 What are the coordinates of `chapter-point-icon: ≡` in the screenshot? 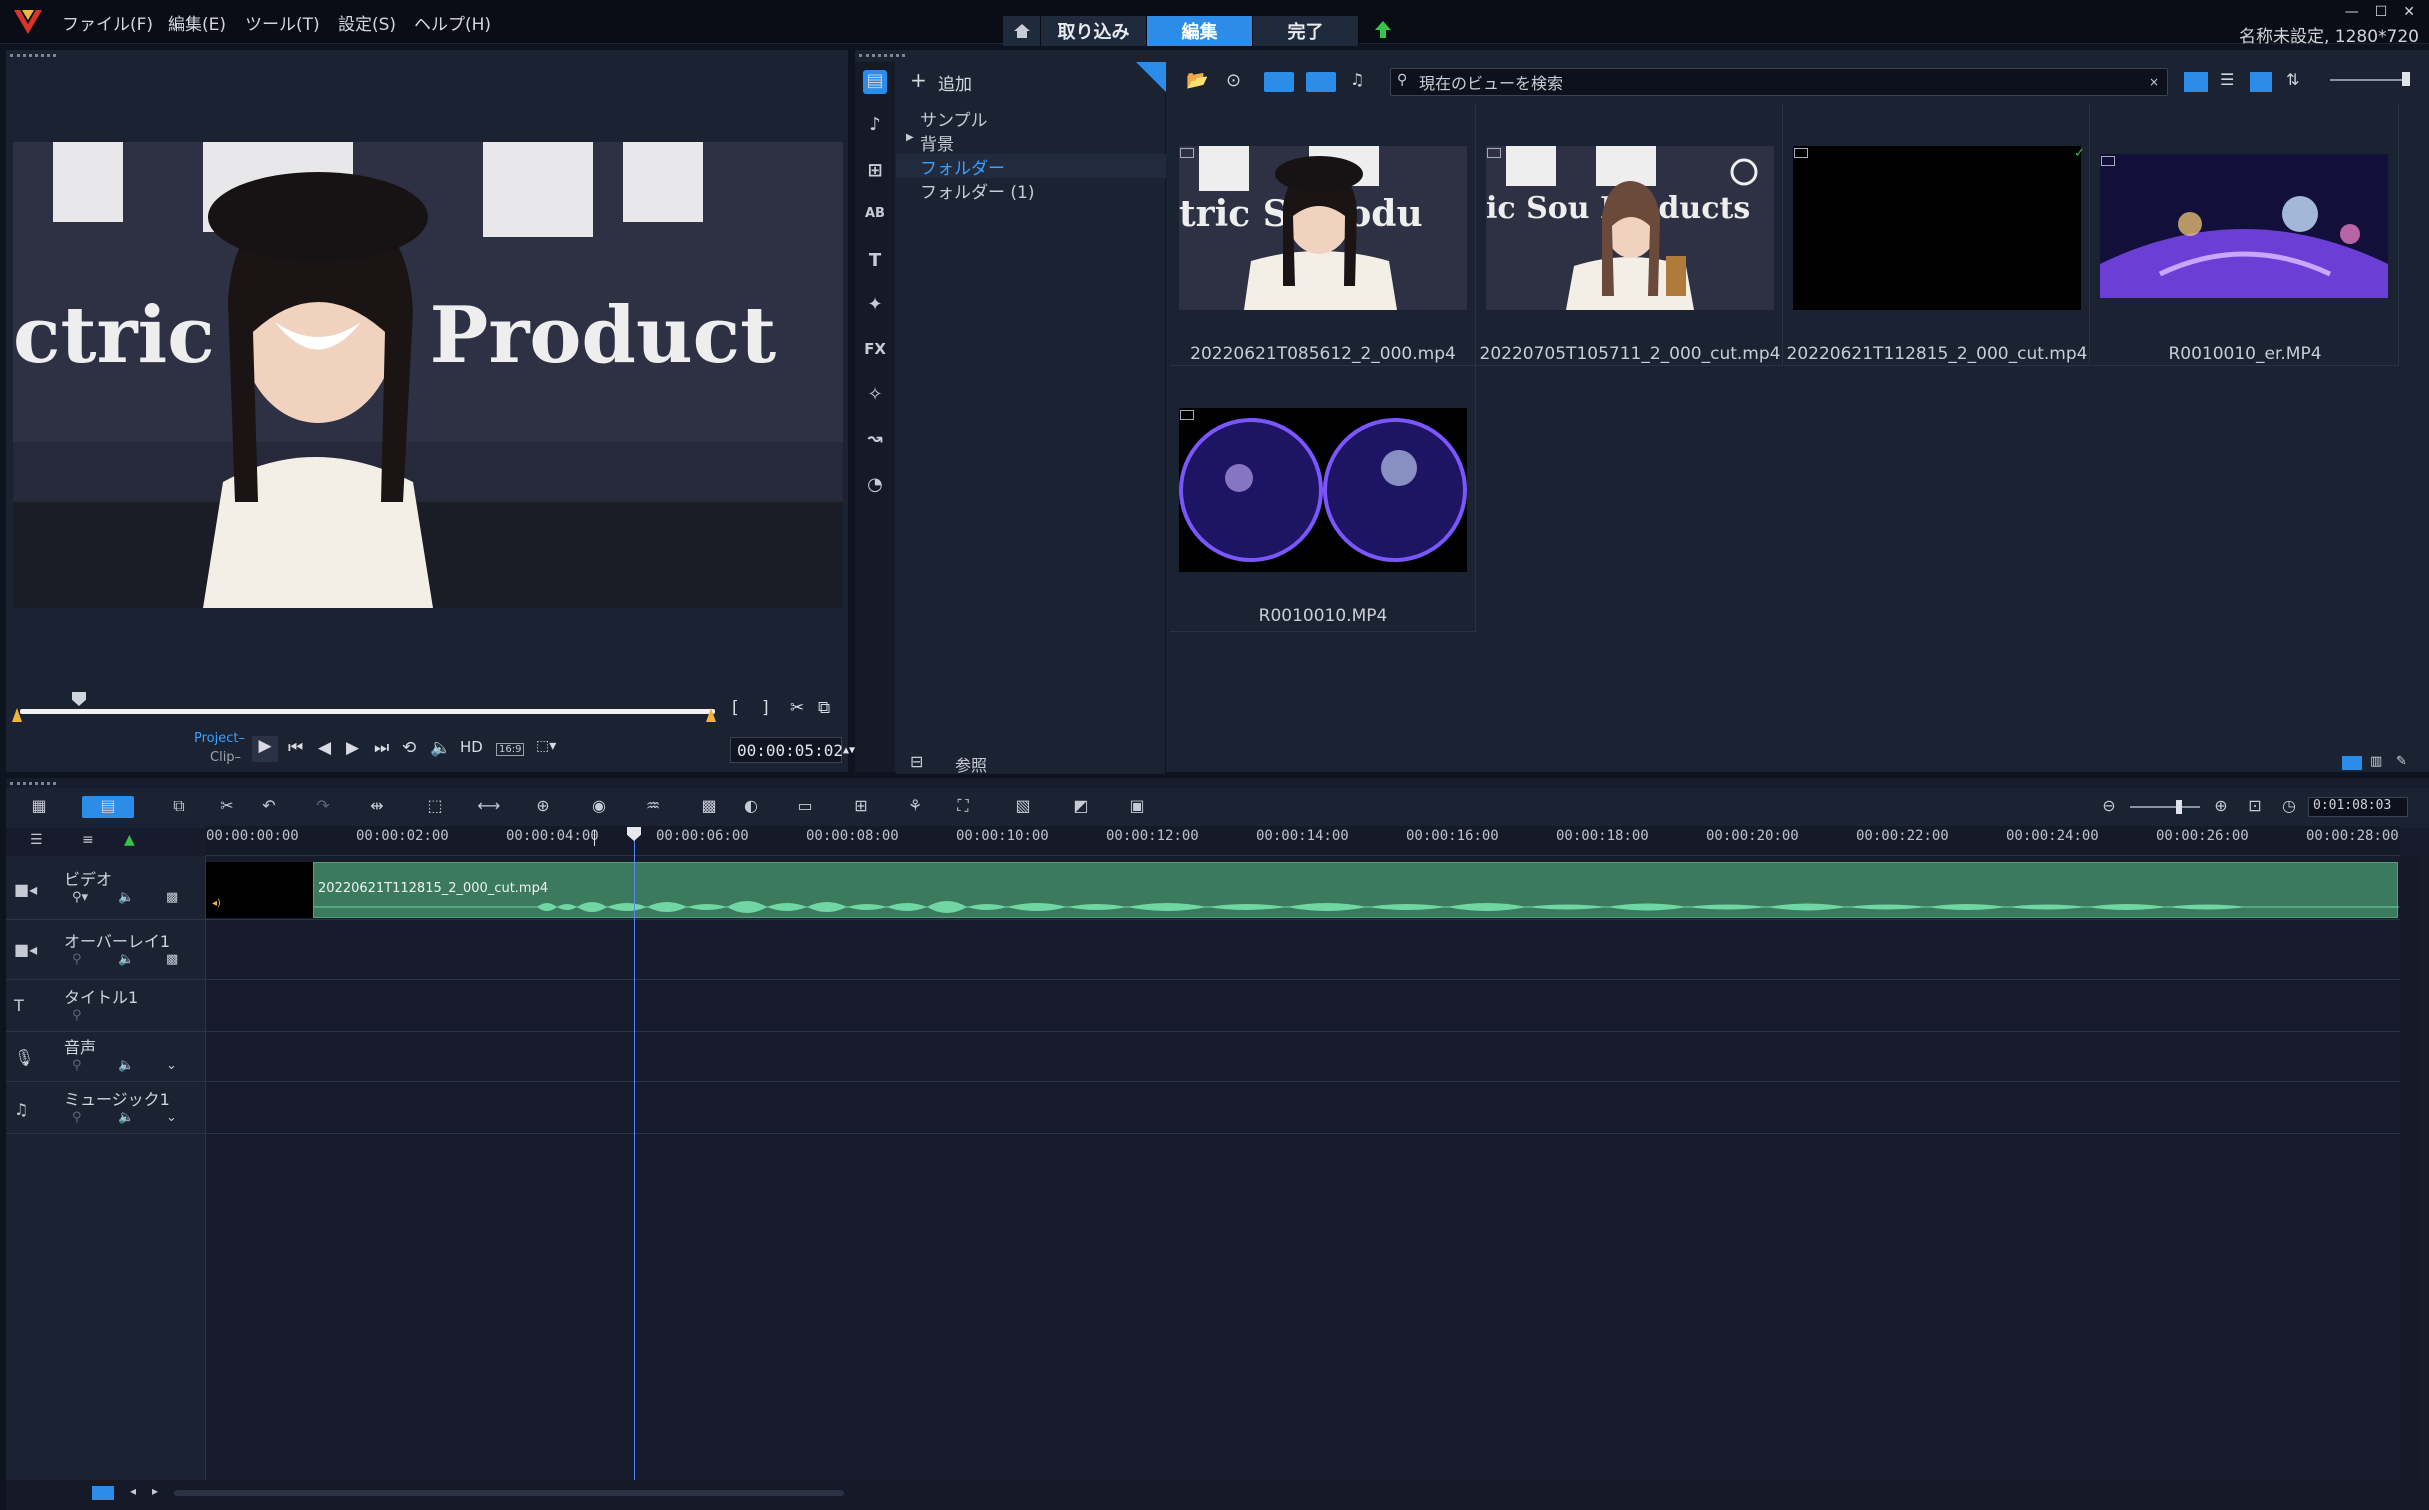 It's located at (88, 840).